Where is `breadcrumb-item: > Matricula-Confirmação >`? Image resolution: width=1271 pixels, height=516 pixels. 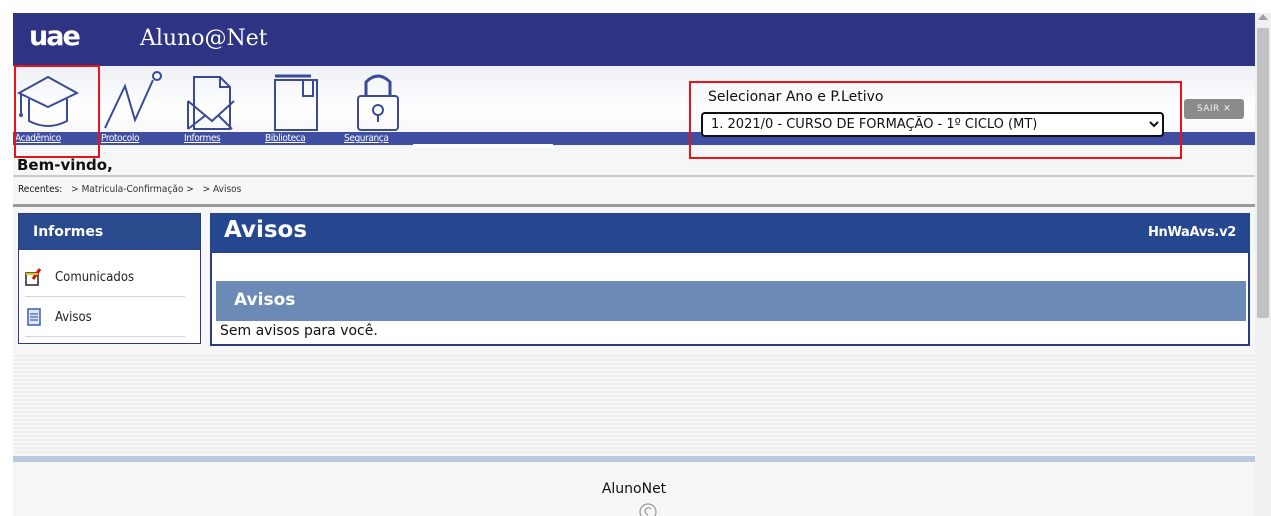 breadcrumb-item: > Matricula-Confirmação > is located at coordinates (132, 189).